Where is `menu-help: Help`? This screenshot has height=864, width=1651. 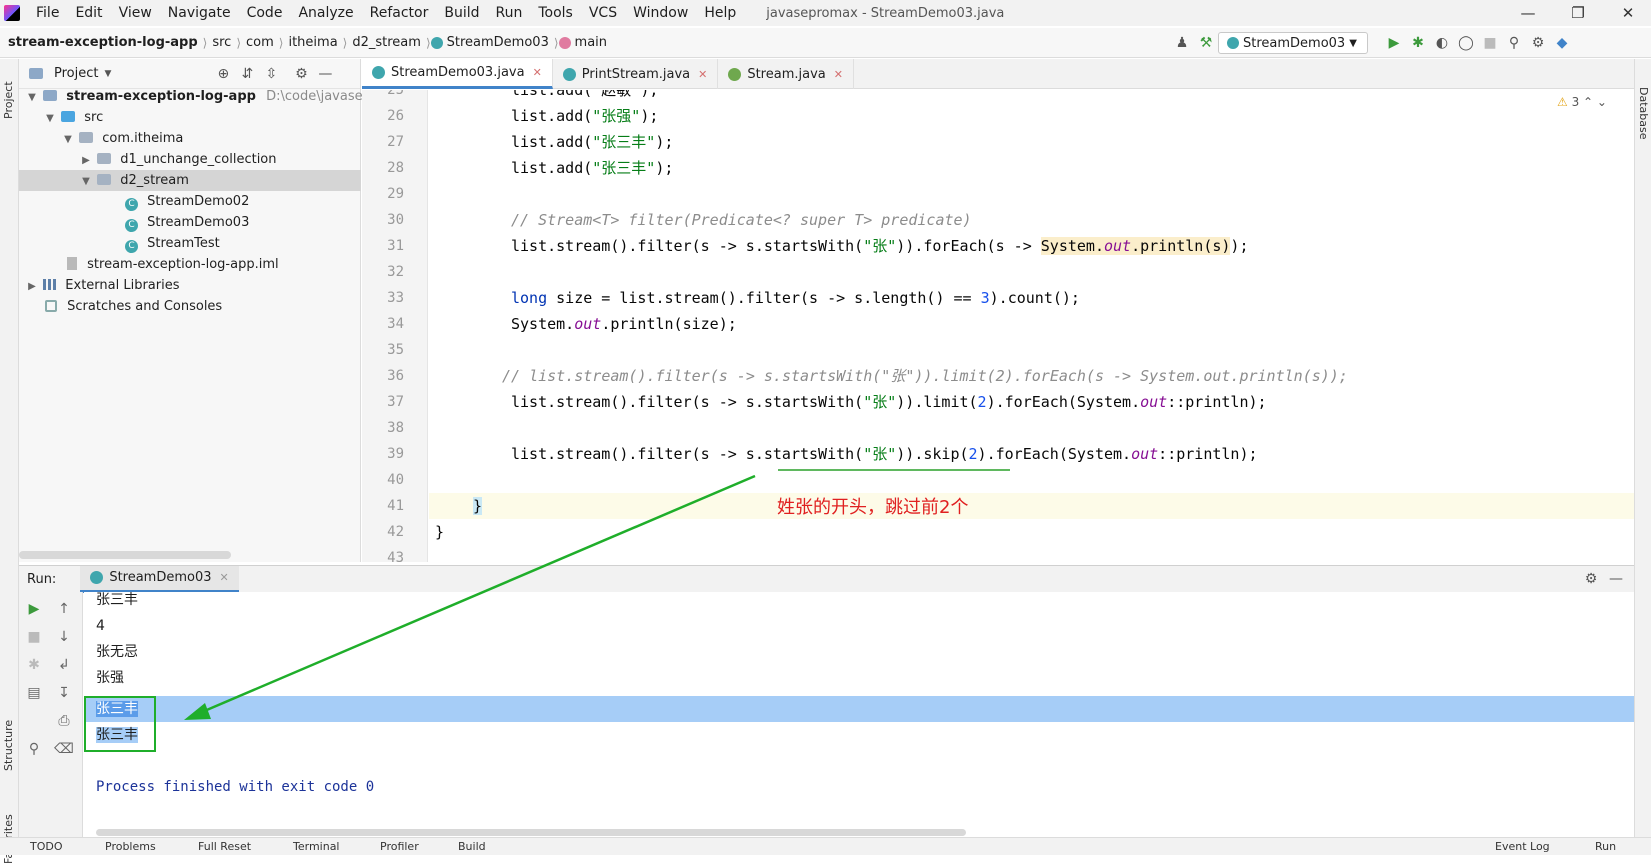
menu-help: Help is located at coordinates (720, 13).